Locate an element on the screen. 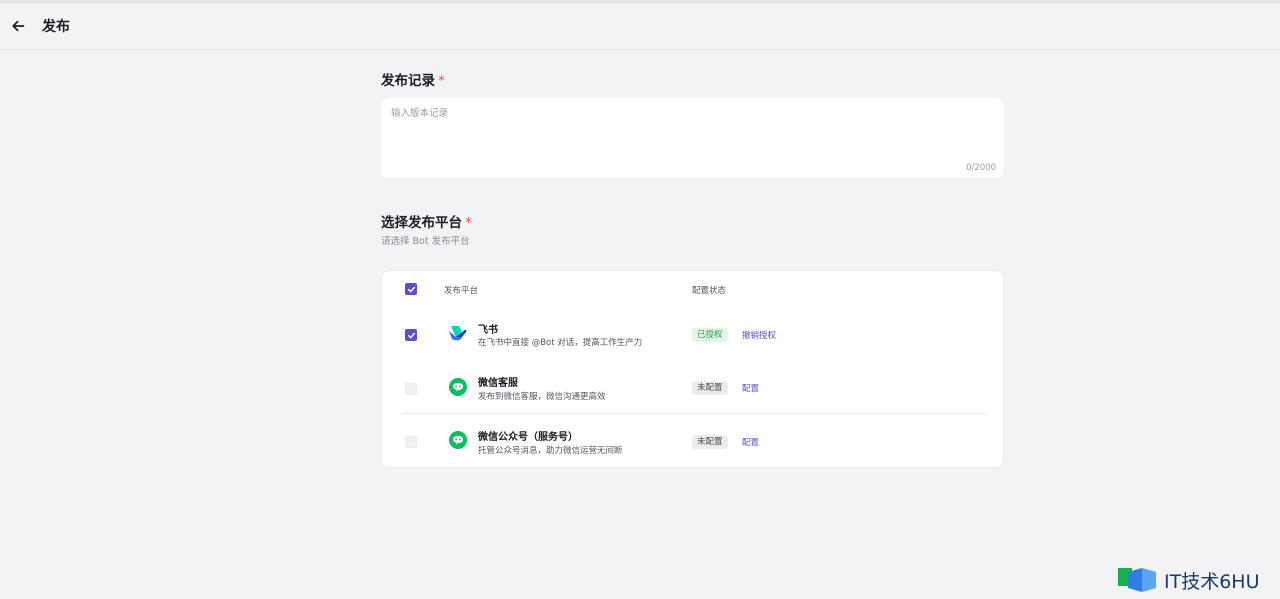 This screenshot has height=599, width=1280. feishu-icon is located at coordinates (457, 333).